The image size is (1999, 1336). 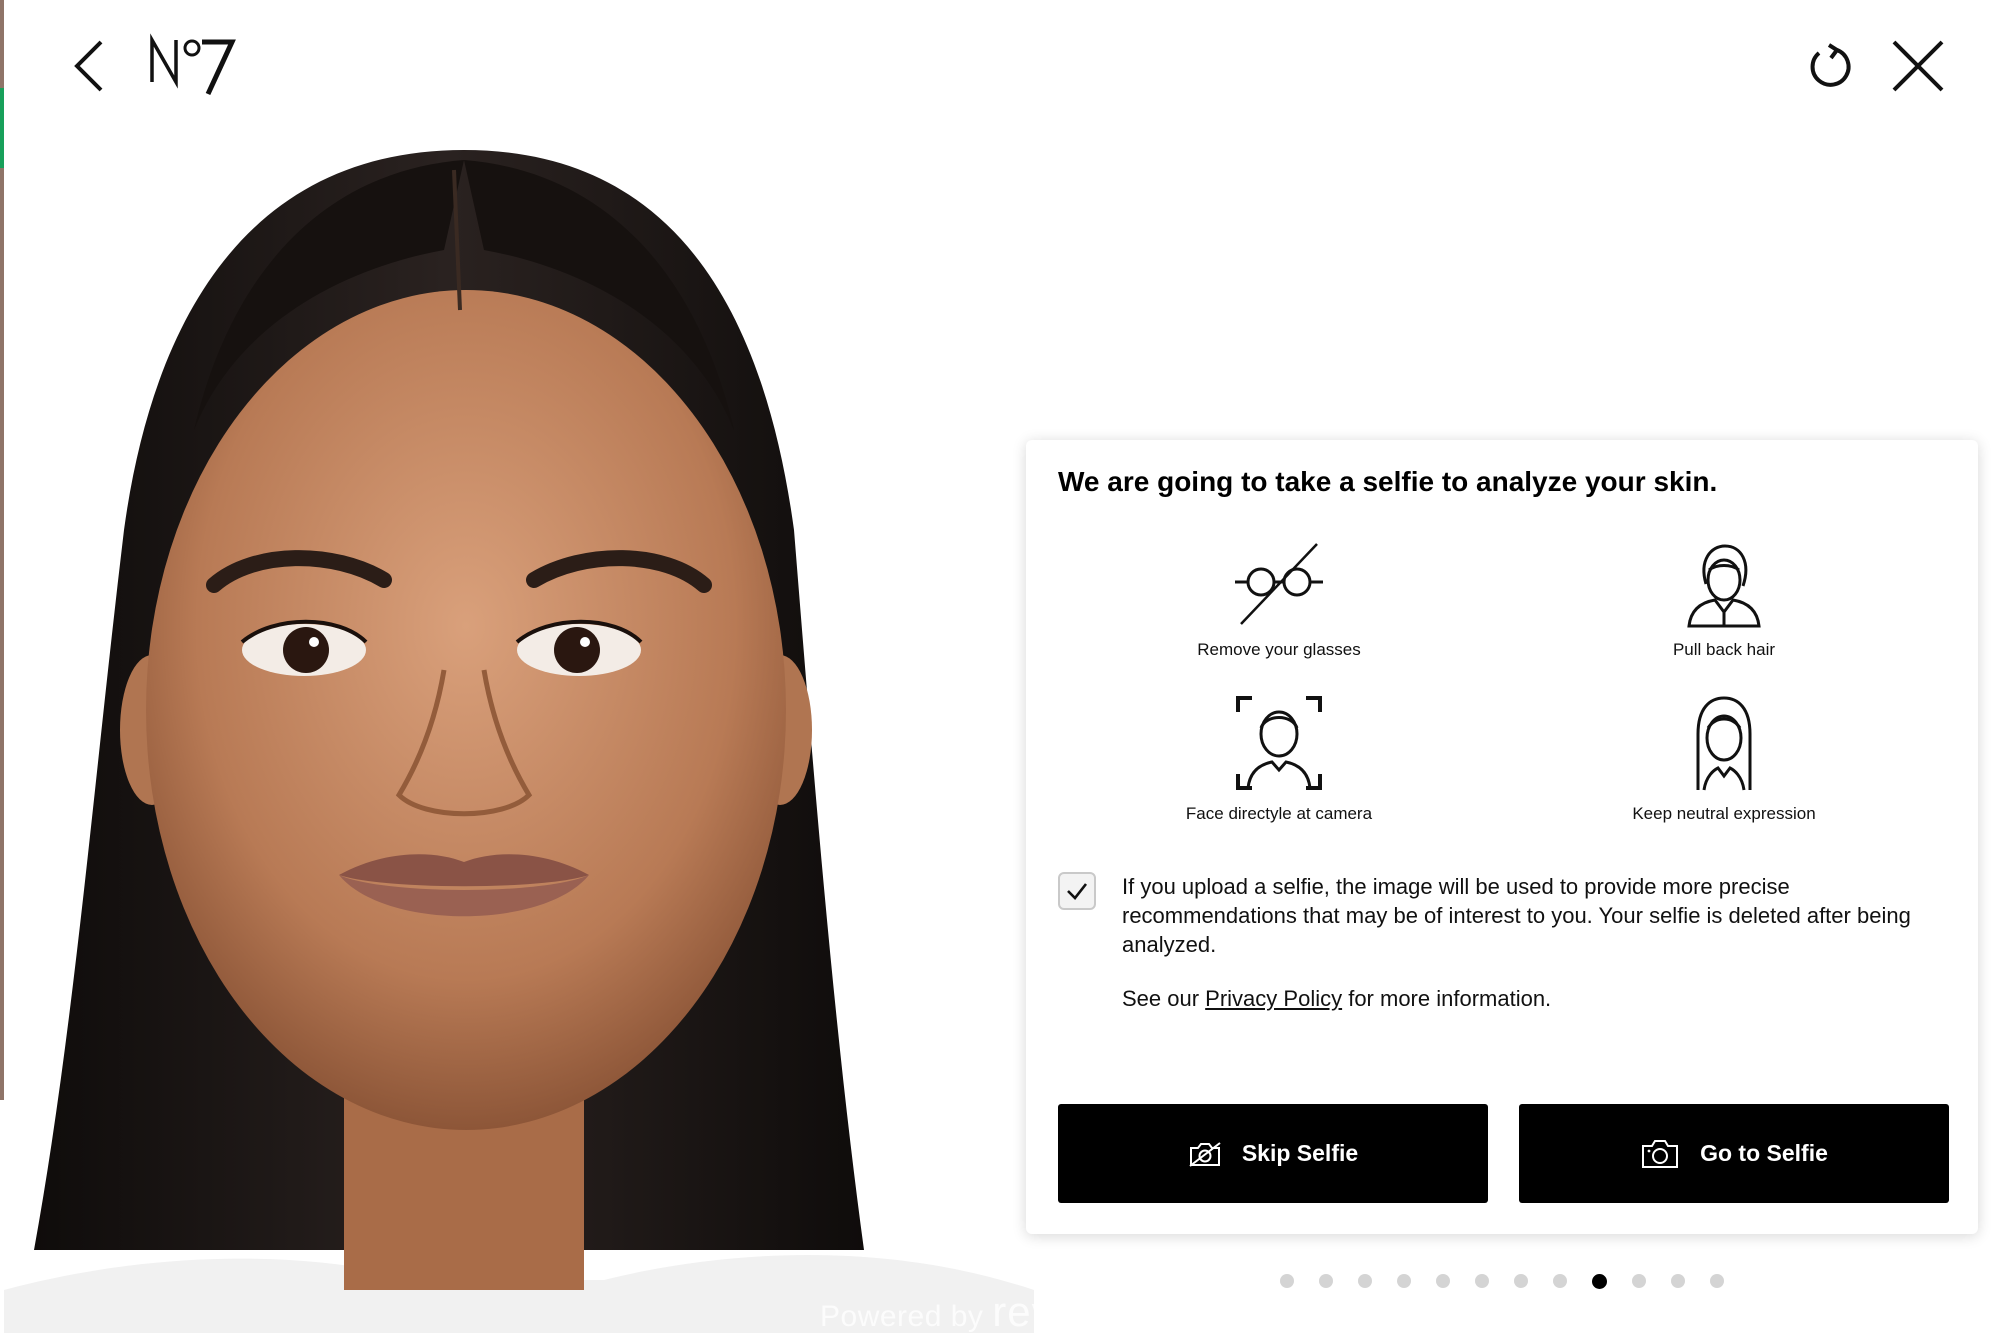 I want to click on tip-label: Remove your glasses, so click(x=1279, y=649).